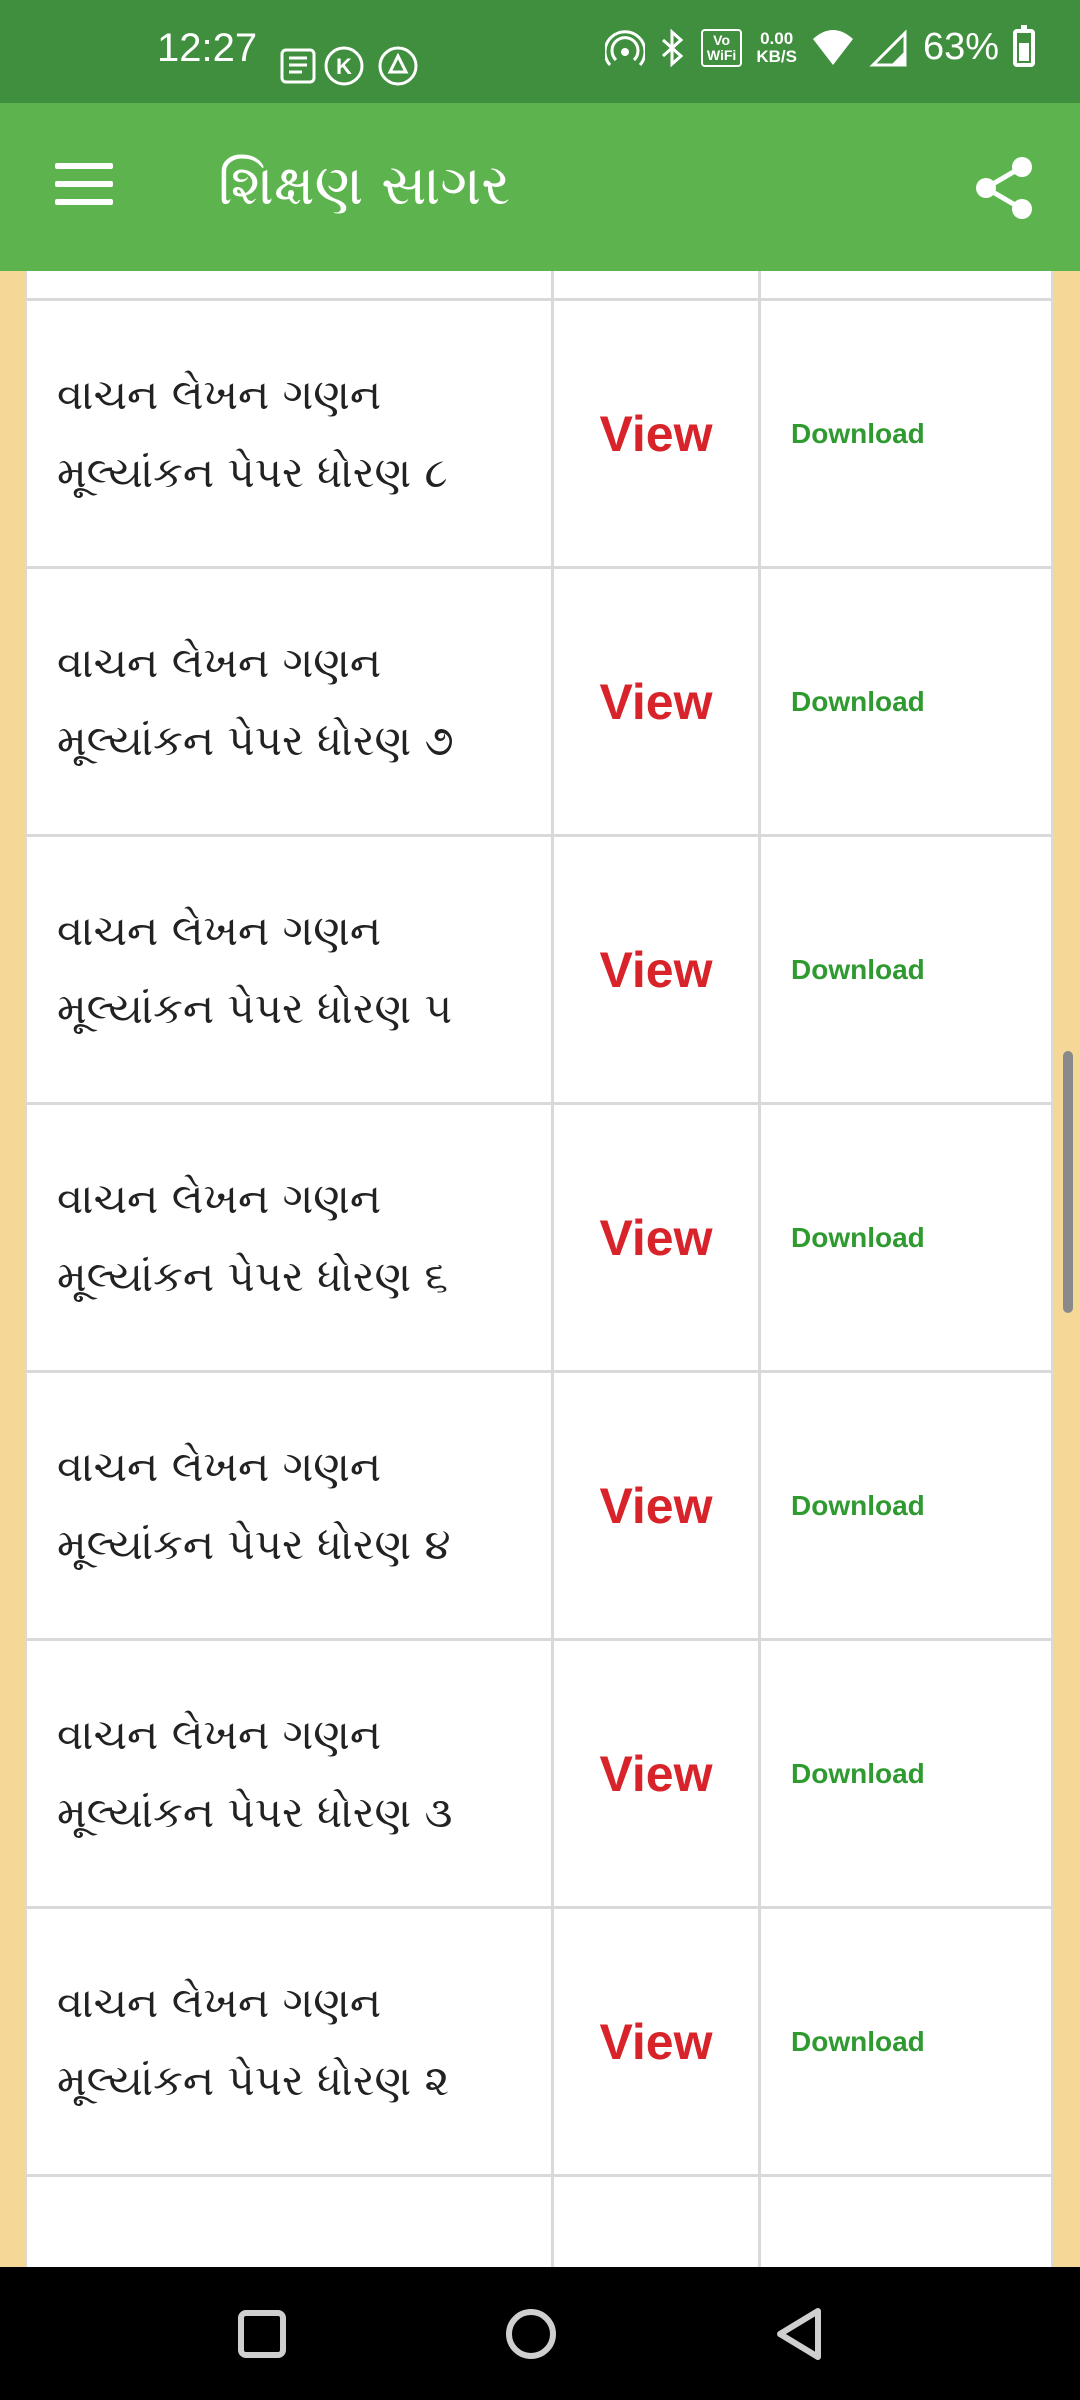  I want to click on title-cell: વાચન લેખન ગણન મૂલ્યાંકન પેપર ધોરણ ૫, so click(290, 969).